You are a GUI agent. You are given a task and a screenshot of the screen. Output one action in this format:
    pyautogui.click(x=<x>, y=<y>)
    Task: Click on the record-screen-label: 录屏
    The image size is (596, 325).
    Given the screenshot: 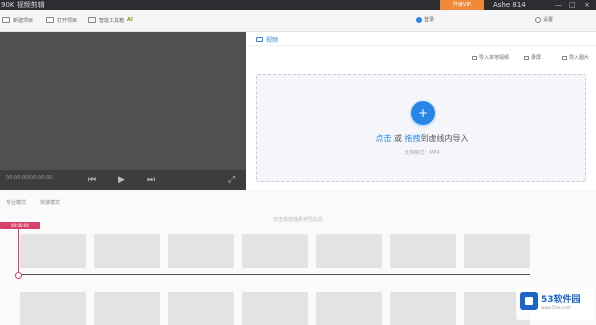 What is the action you would take?
    pyautogui.click(x=536, y=58)
    